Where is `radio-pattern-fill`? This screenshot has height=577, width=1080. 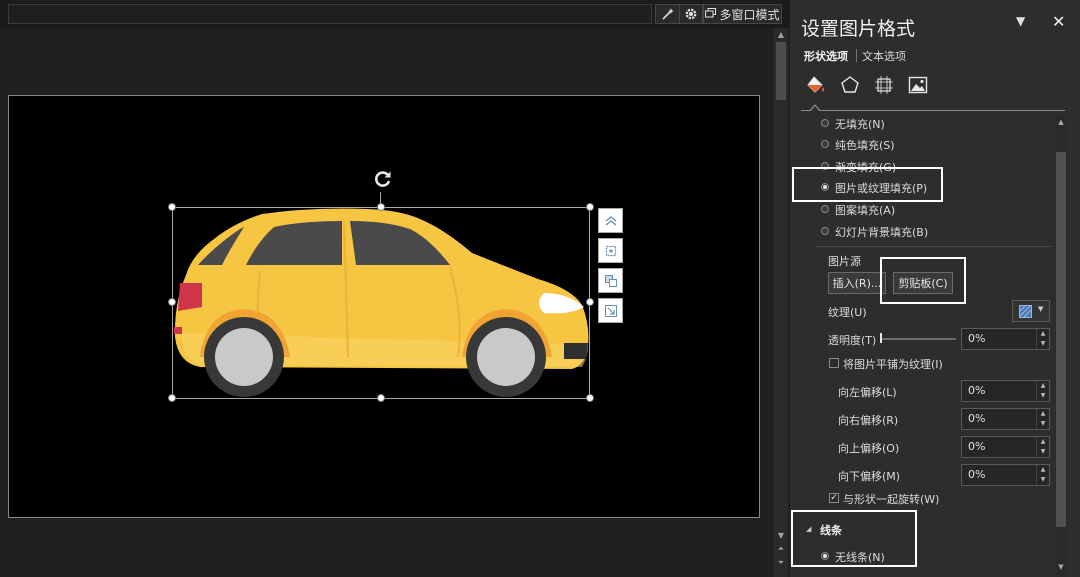 radio-pattern-fill is located at coordinates (825, 209).